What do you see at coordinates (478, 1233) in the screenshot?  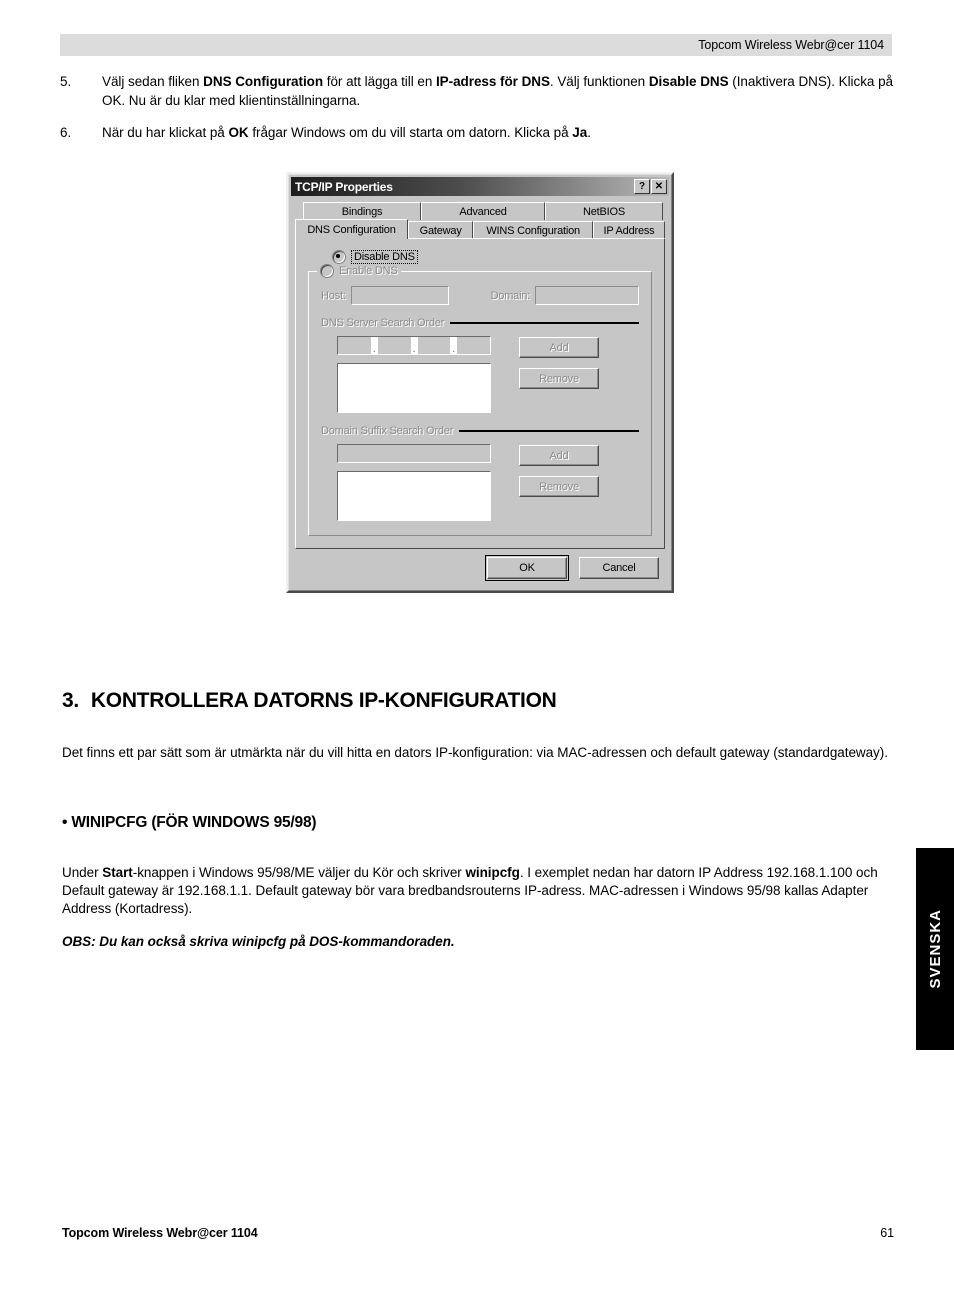 I see `page-footer: Topcom Wireless Webr@cer 1104 61` at bounding box center [478, 1233].